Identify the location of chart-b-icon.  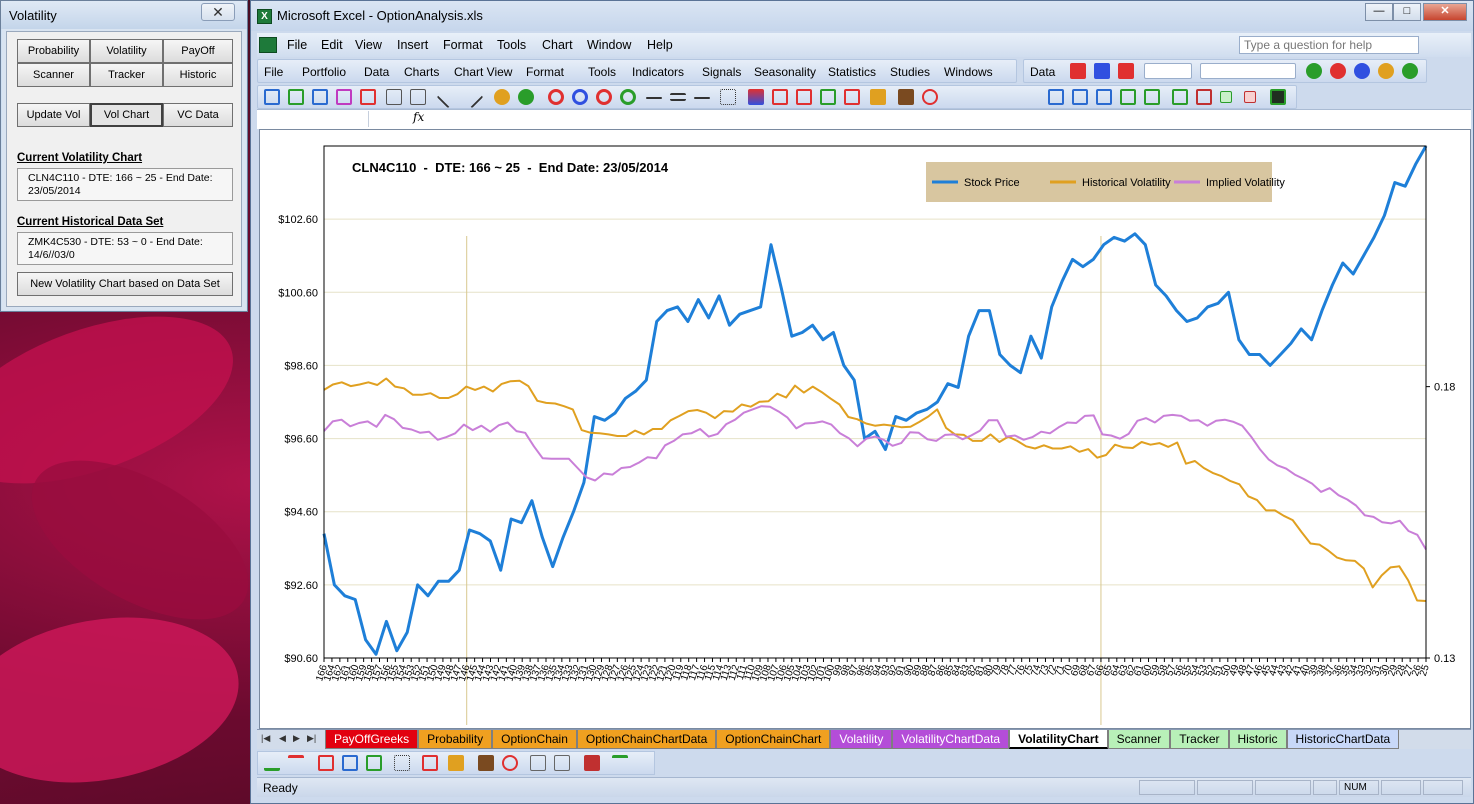
(804, 97).